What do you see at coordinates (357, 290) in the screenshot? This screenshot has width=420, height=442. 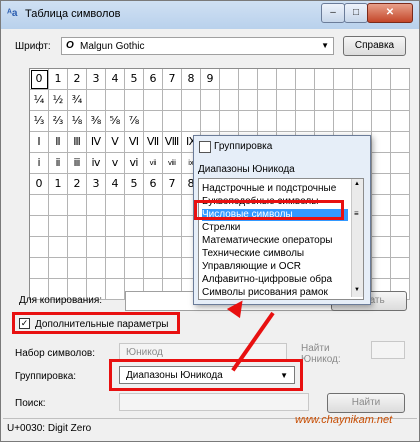 I see `scroll-down-icon: ▼` at bounding box center [357, 290].